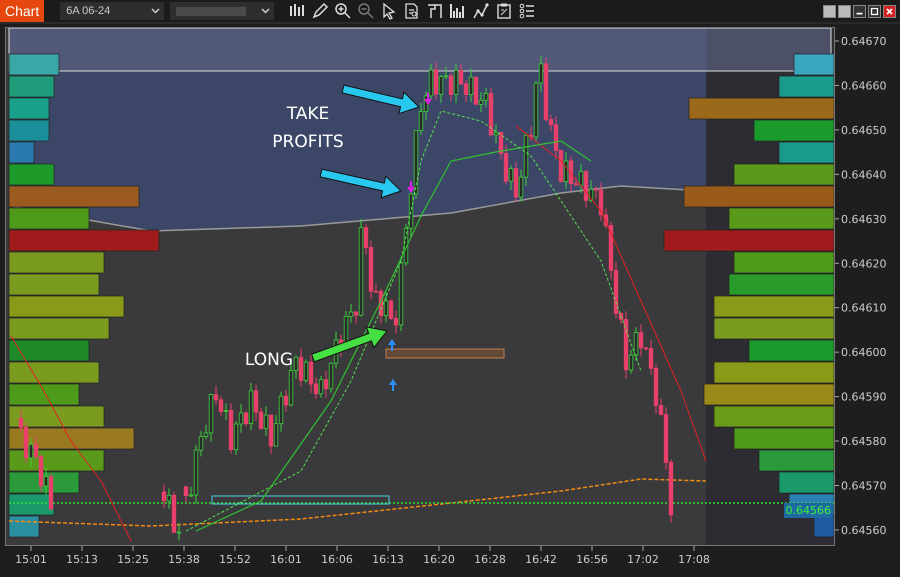 Image resolution: width=900 pixels, height=577 pixels. Describe the element at coordinates (863, 441) in the screenshot. I see `price-label: 0.64580` at that location.